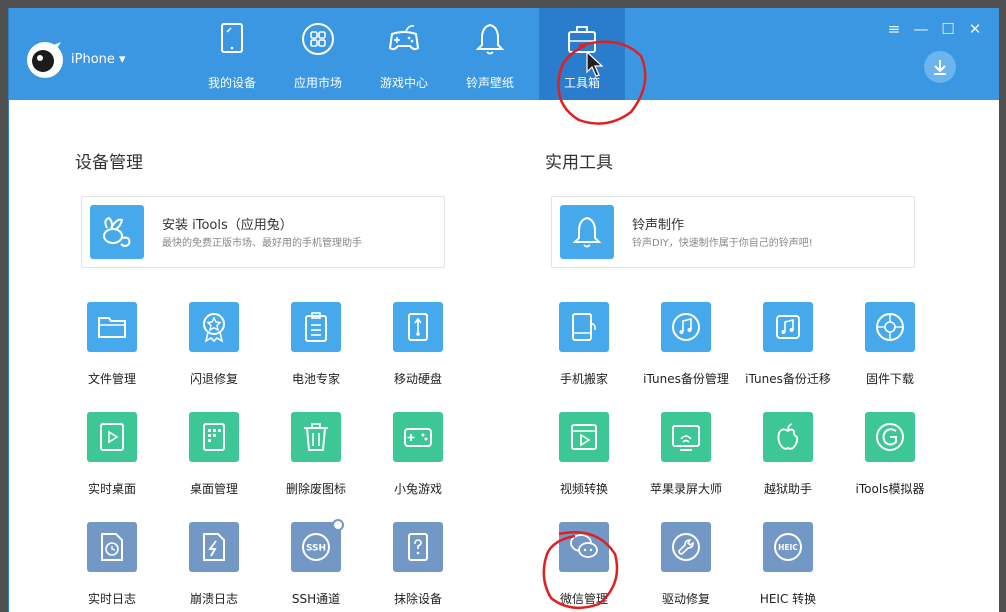 The image size is (1006, 612). Describe the element at coordinates (111, 599) in the screenshot. I see `tool-label: 实时日志` at that location.